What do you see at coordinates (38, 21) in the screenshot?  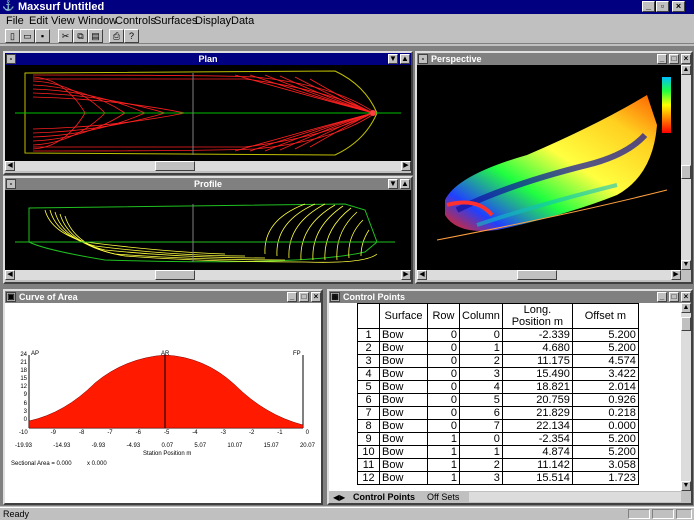 I see `menu-edit: Edit` at bounding box center [38, 21].